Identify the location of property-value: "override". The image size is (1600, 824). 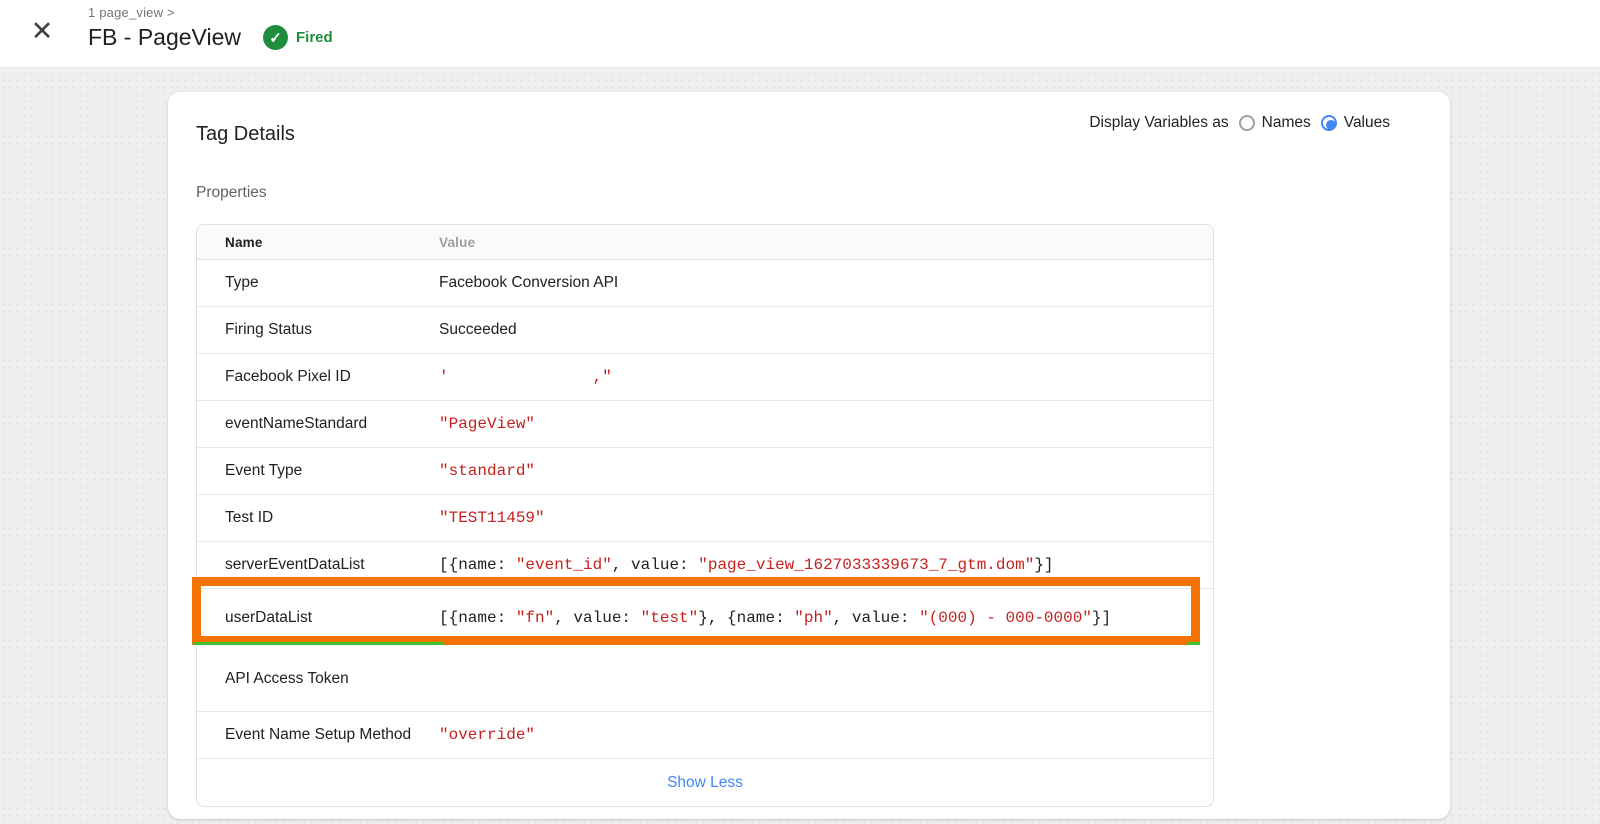
(487, 735).